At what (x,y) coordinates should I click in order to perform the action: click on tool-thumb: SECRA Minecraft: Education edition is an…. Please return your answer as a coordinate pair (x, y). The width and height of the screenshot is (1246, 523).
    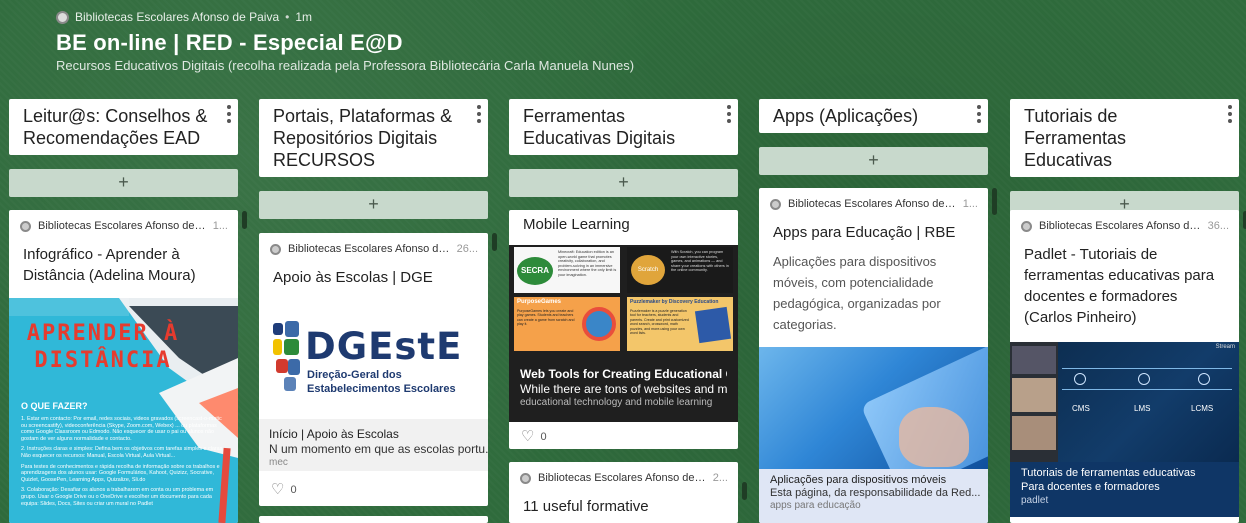
    Looking at the image, I should click on (567, 270).